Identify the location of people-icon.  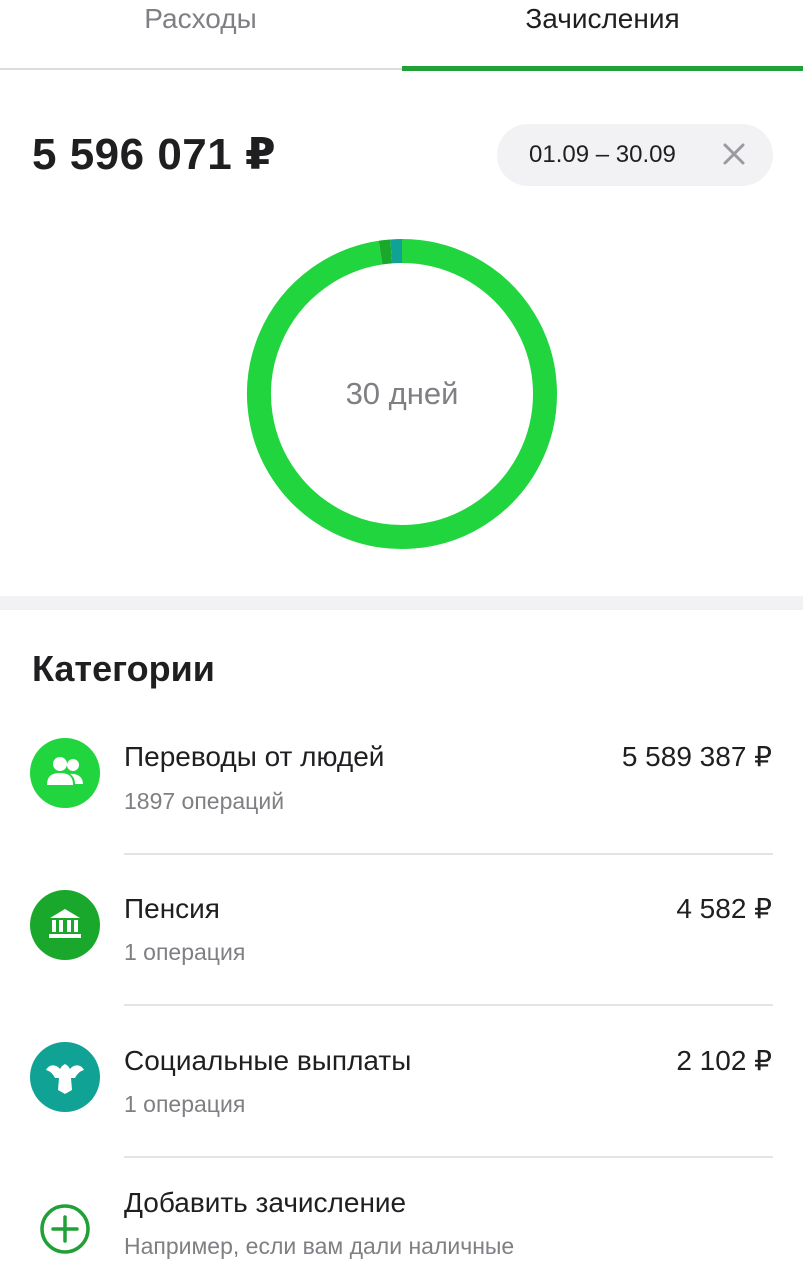
(65, 773).